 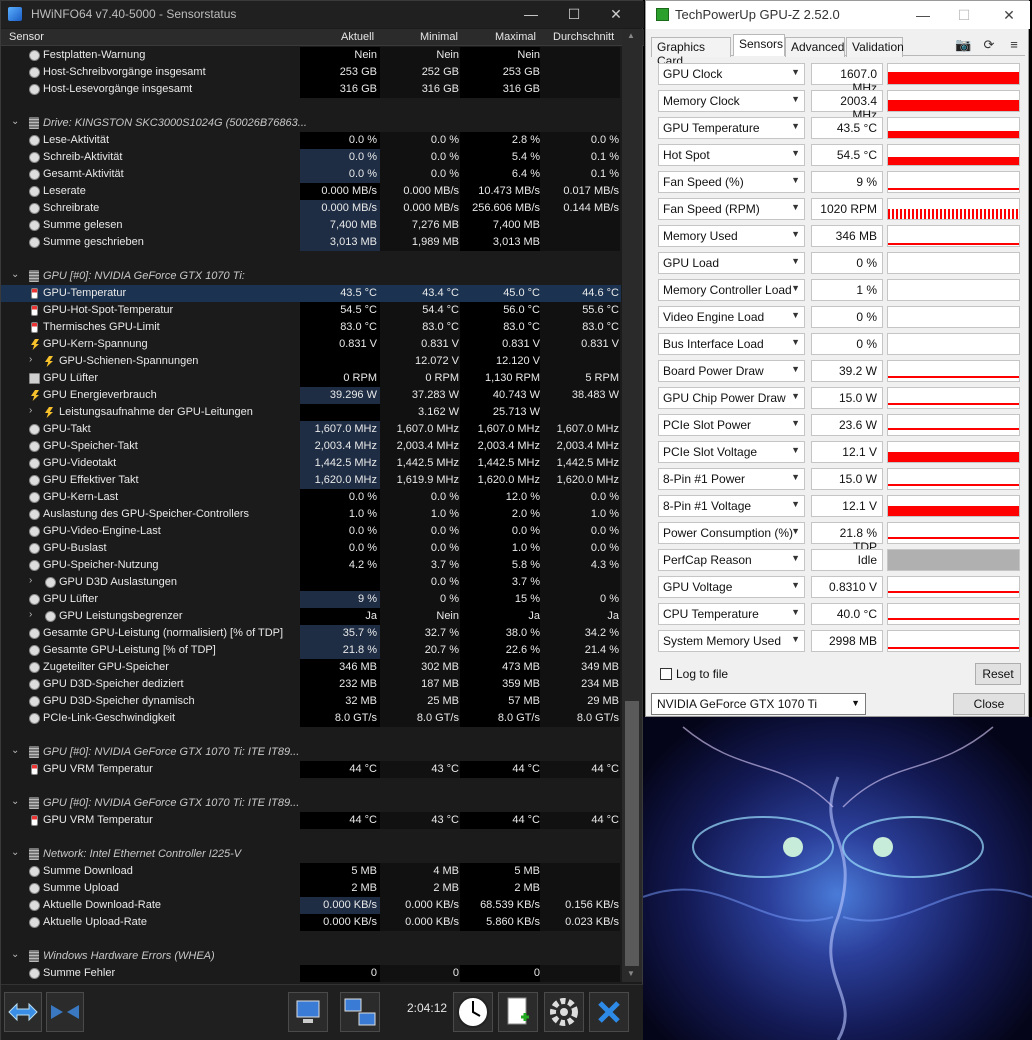 I want to click on monitor-icon, so click(x=308, y=1012).